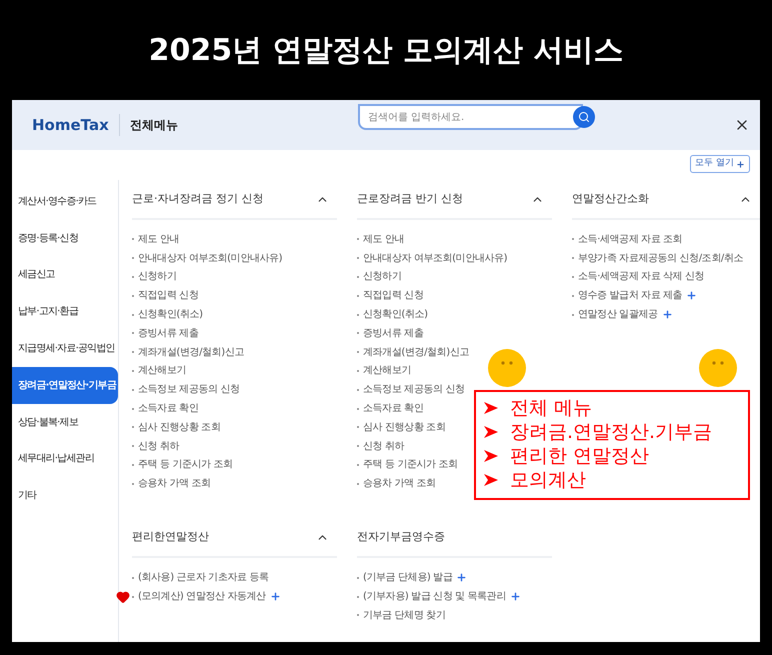 Image resolution: width=772 pixels, height=655 pixels. What do you see at coordinates (401, 615) in the screenshot?
I see `menu-link: 기부금 단체명 찾기` at bounding box center [401, 615].